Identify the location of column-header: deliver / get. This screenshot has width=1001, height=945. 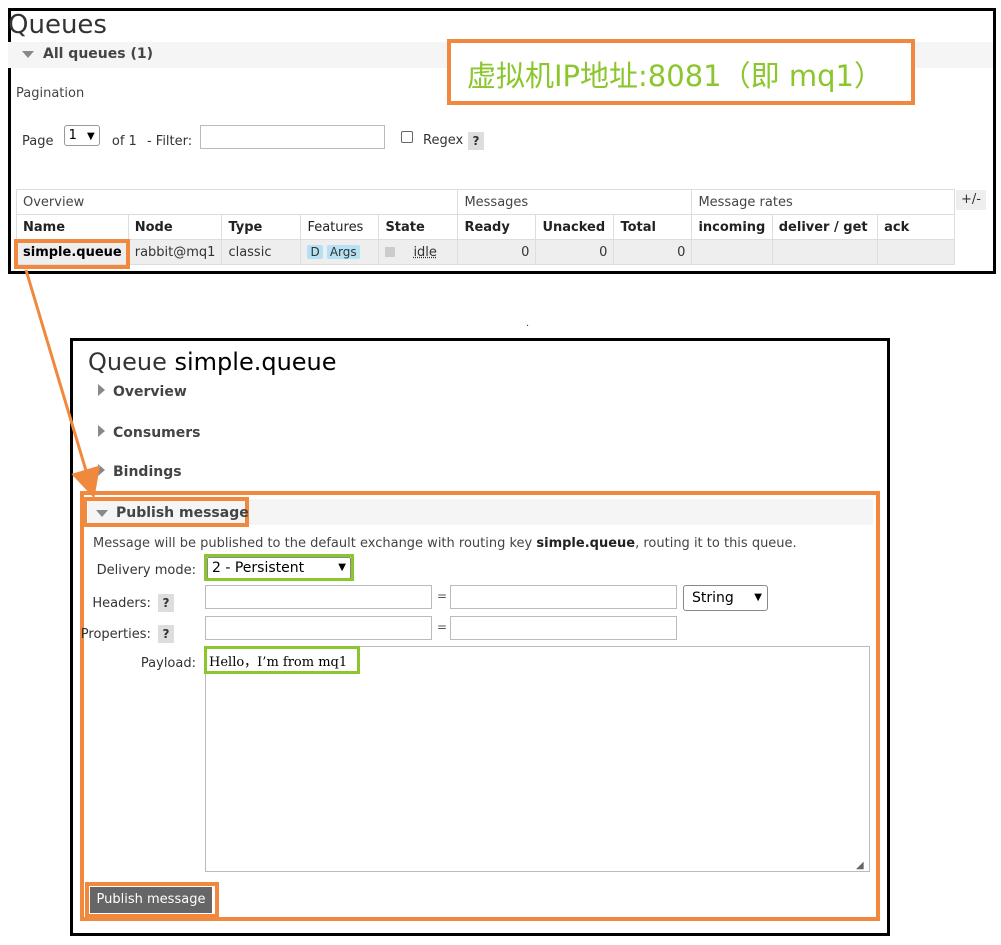
(825, 227).